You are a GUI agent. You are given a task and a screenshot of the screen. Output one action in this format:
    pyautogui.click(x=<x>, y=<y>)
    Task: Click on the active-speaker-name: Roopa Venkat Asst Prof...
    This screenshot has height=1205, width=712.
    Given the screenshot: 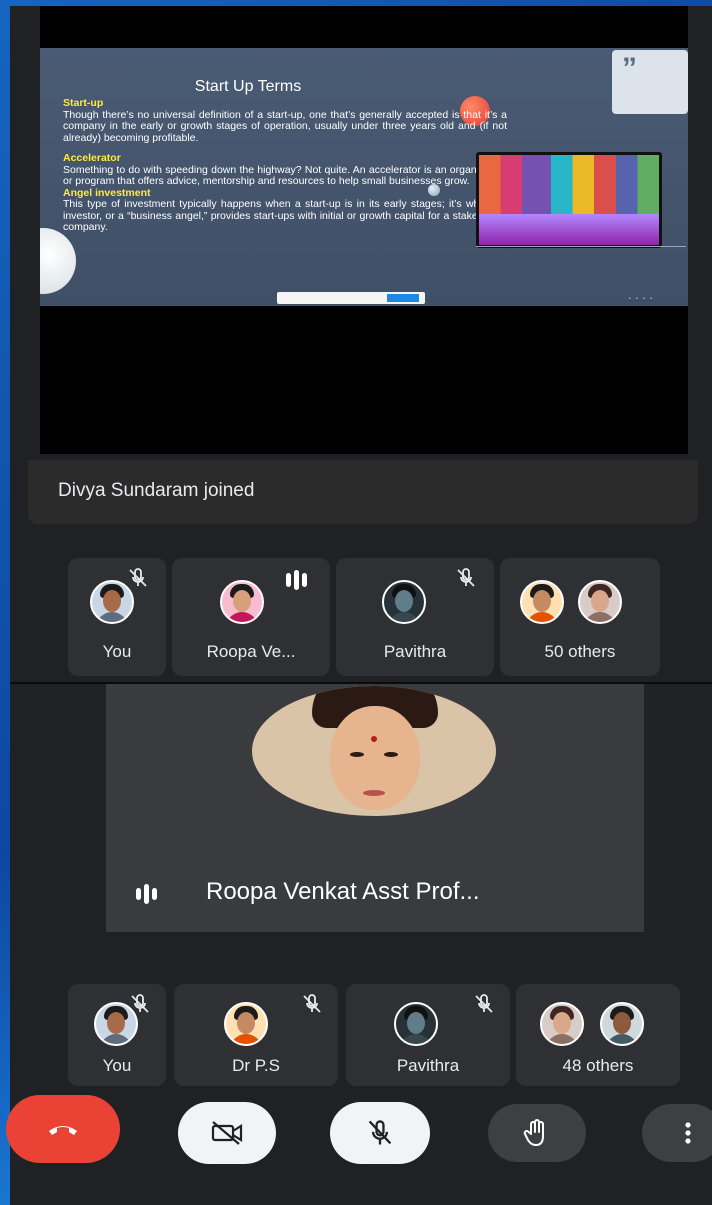 What is the action you would take?
    pyautogui.click(x=343, y=891)
    